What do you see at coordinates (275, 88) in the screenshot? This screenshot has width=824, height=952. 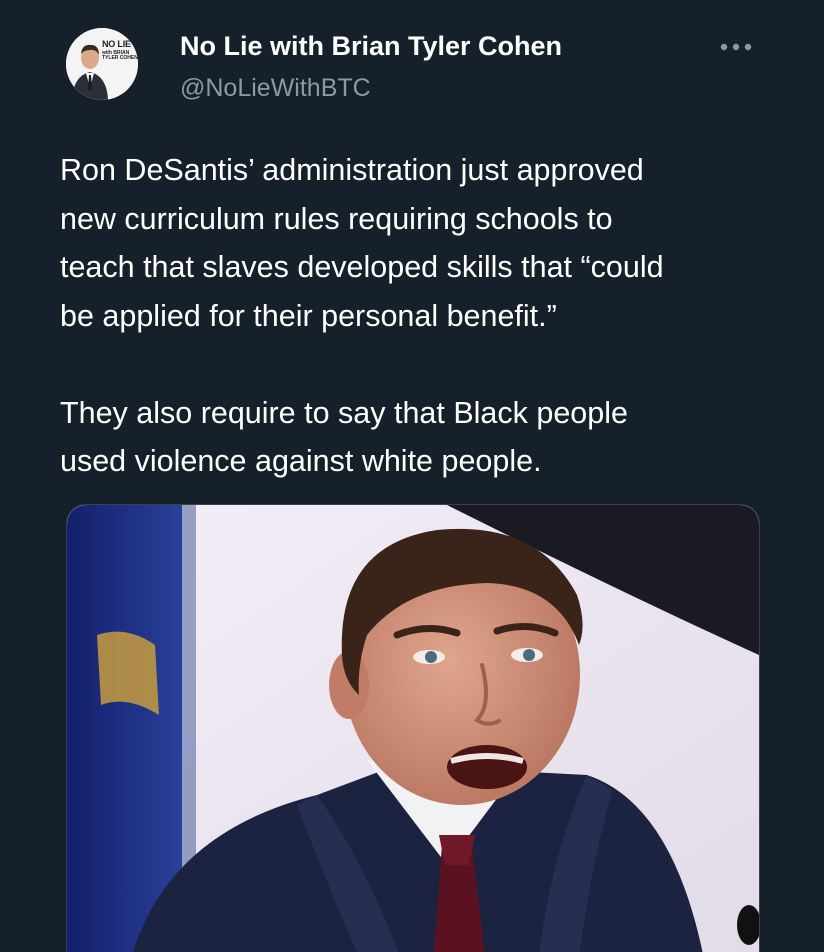 I see `author-handle: @NoLieWithBTC` at bounding box center [275, 88].